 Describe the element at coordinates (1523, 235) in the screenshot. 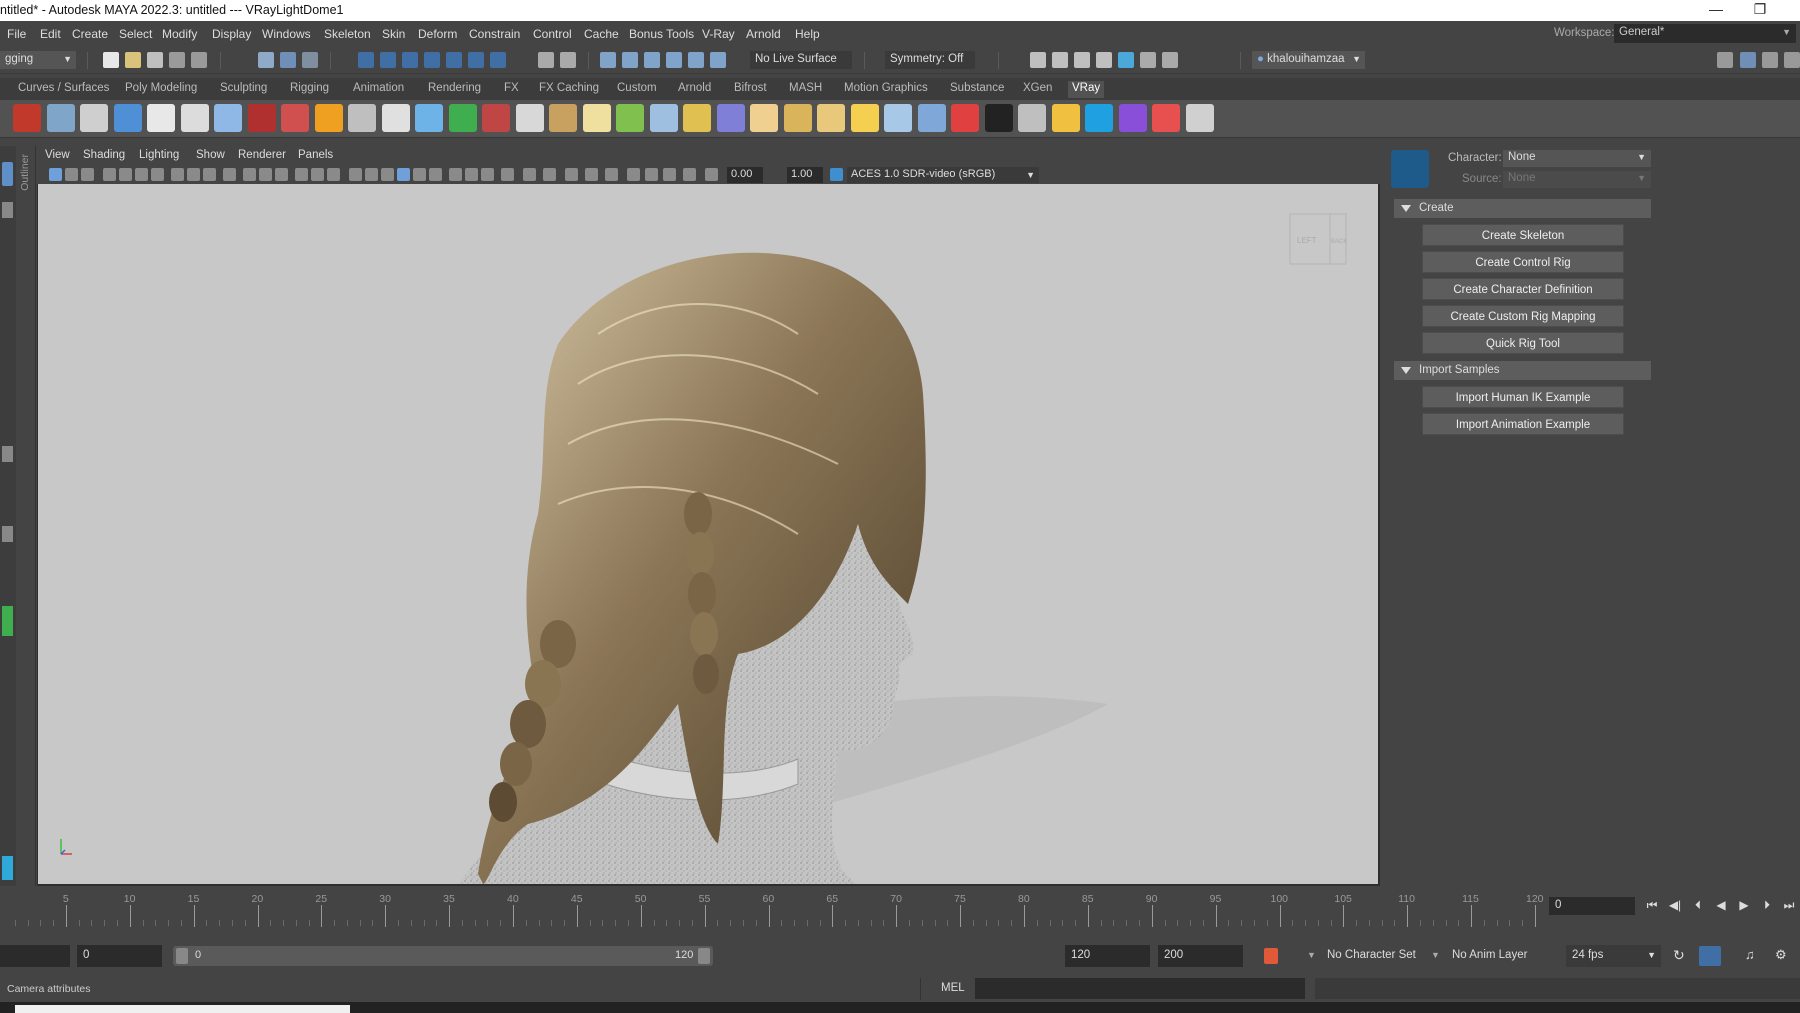

I see `create-skeleton-button: Create Skeleton` at that location.